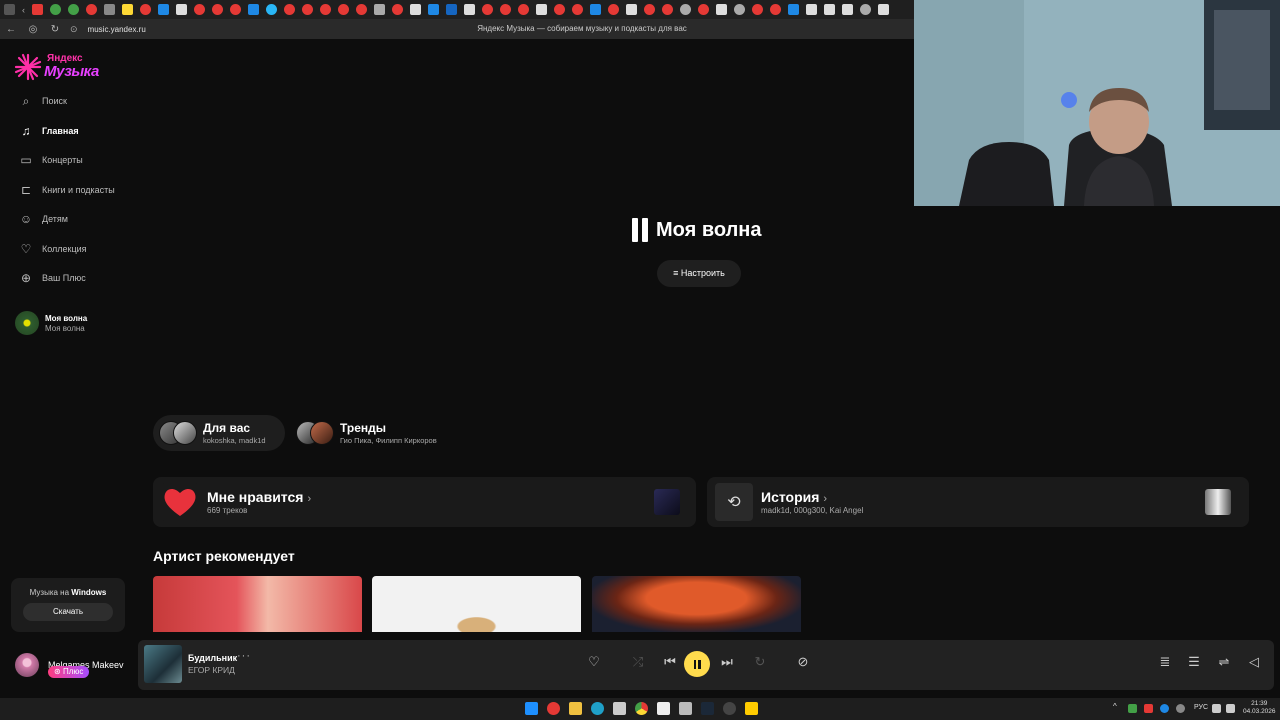  I want to click on browser-menu-icon, so click(9, 9).